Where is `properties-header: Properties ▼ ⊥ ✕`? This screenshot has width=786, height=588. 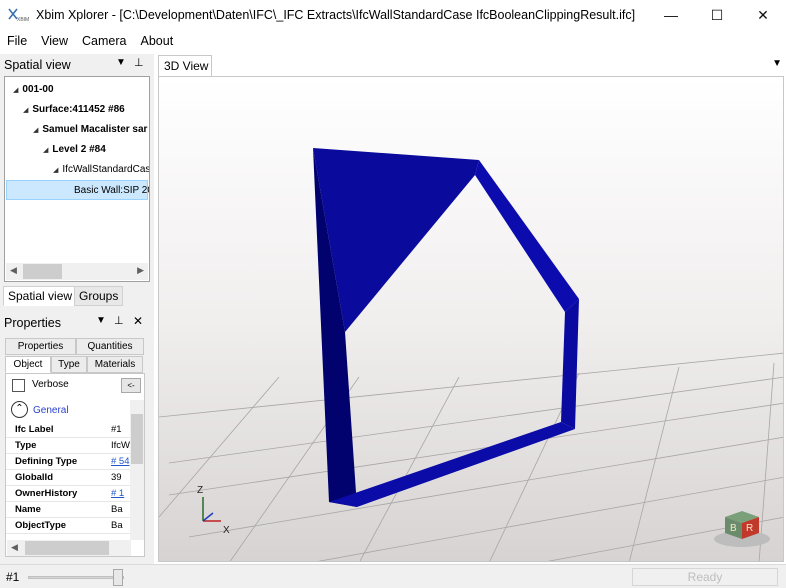
properties-header: Properties ▼ ⊥ ✕ is located at coordinates (77, 323).